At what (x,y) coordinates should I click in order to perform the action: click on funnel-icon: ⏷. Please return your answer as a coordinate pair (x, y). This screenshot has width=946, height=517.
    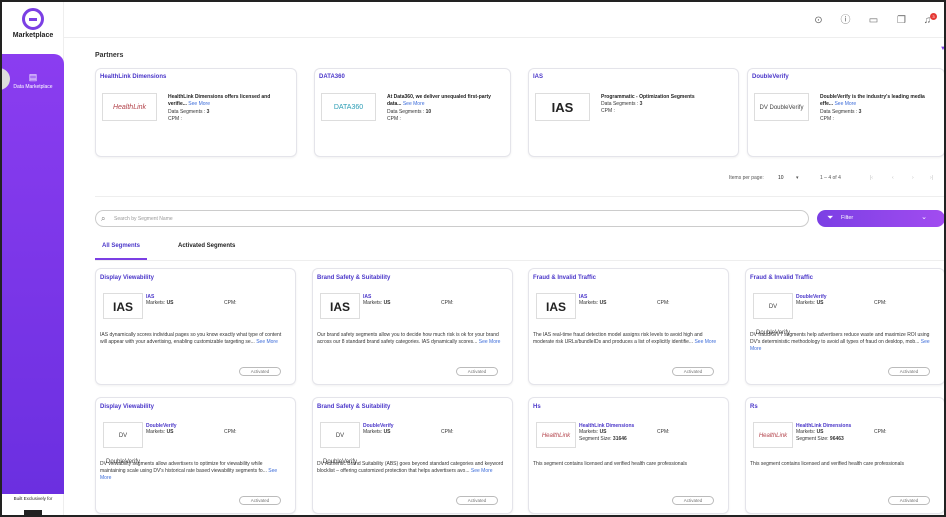
    Looking at the image, I should click on (830, 217).